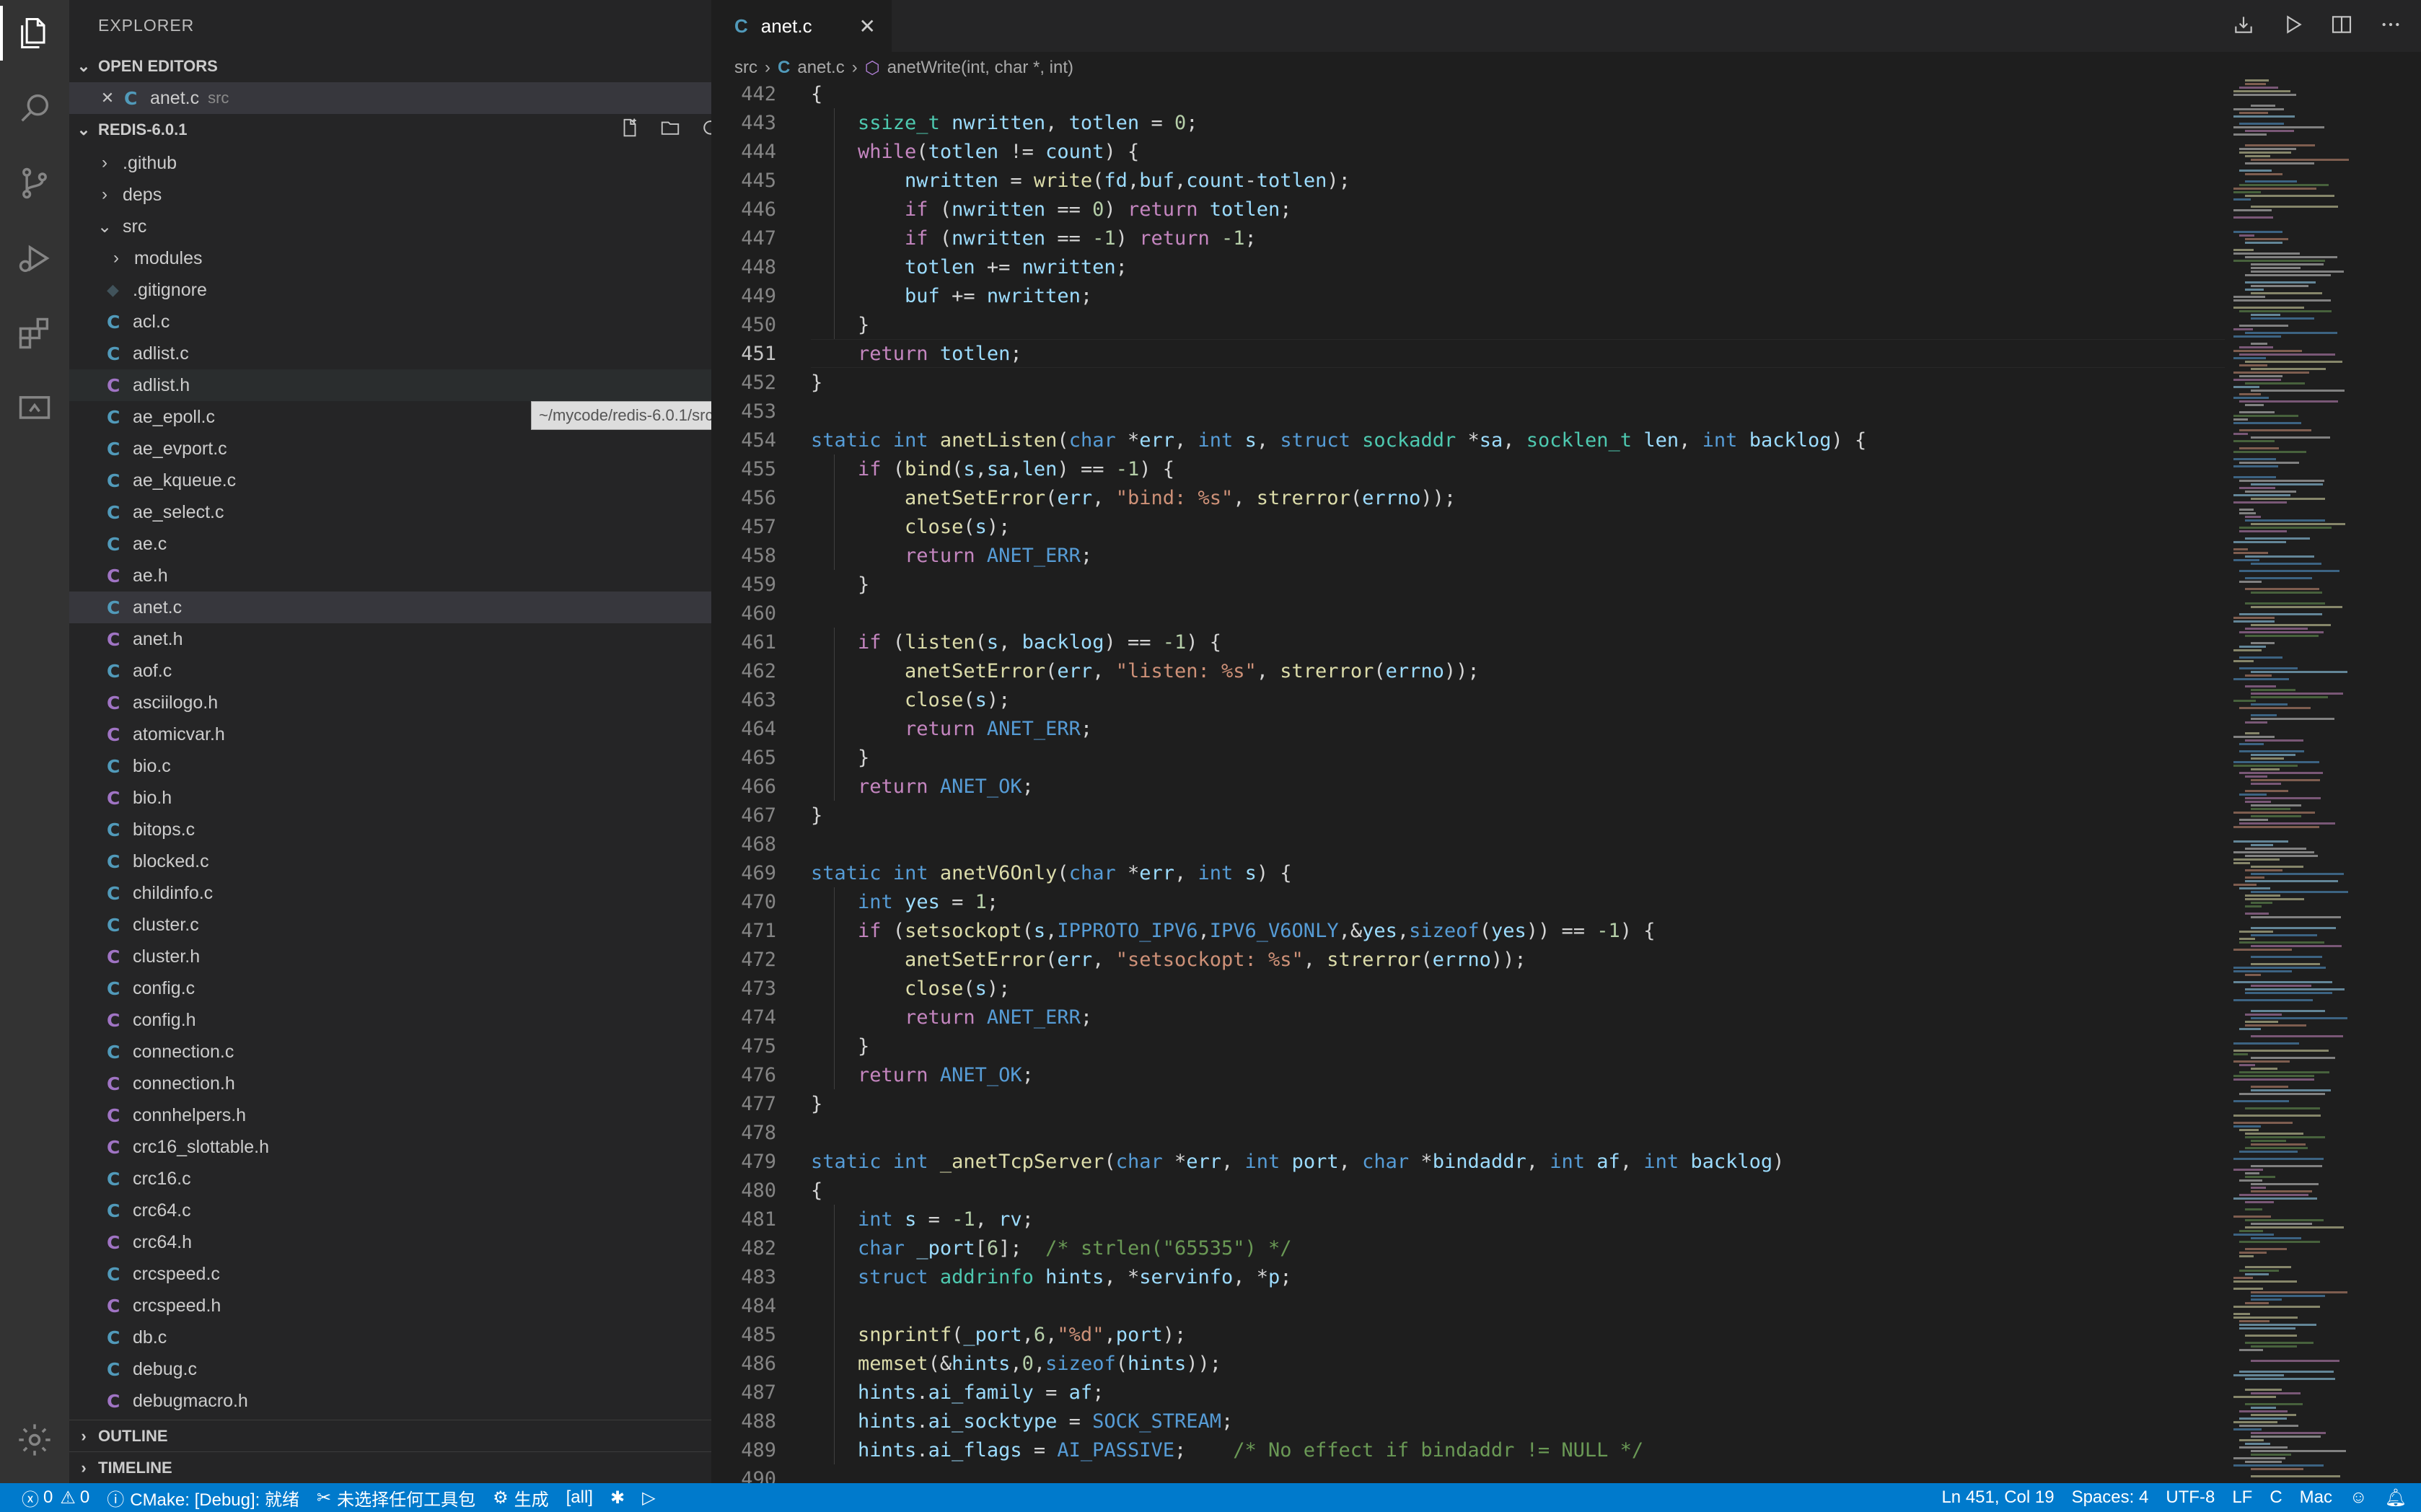 This screenshot has width=2421, height=1512. I want to click on tree-item: Ccrc16.c, so click(390, 1179).